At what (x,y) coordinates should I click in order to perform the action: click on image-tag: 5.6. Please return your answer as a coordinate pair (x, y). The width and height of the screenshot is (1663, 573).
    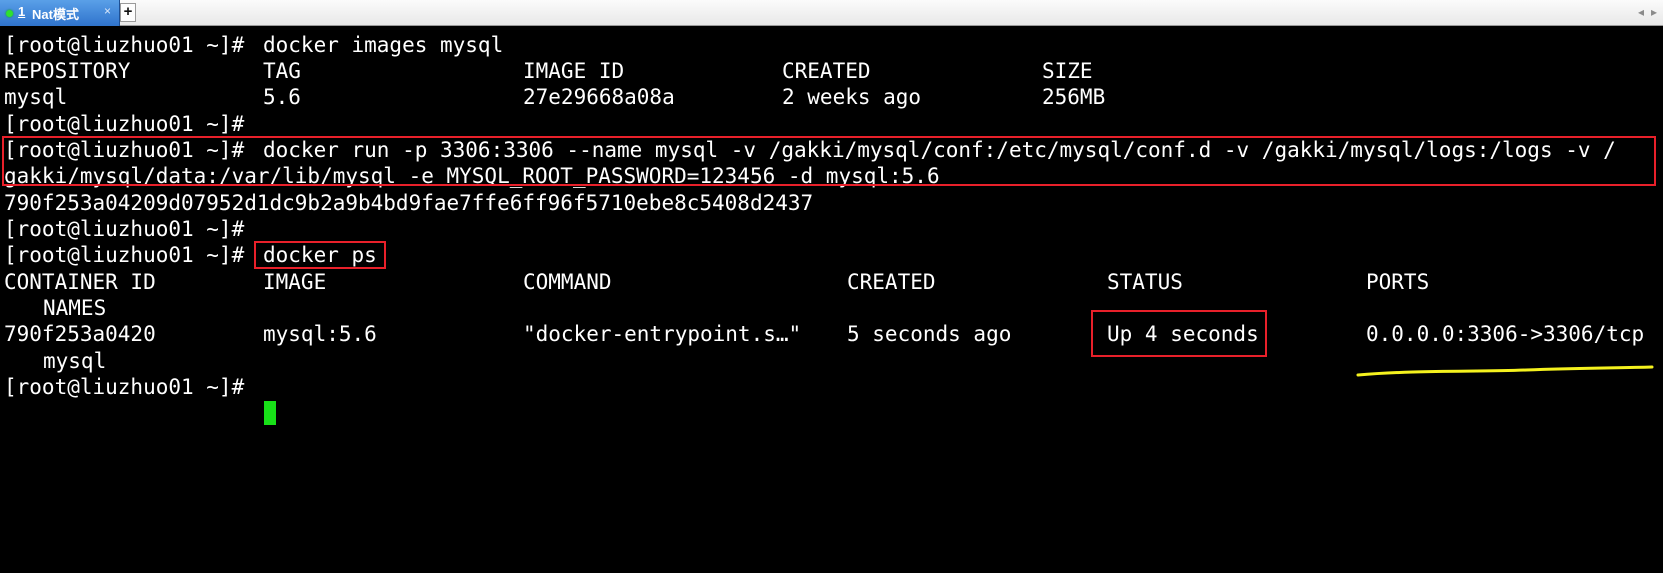
    Looking at the image, I should click on (282, 97).